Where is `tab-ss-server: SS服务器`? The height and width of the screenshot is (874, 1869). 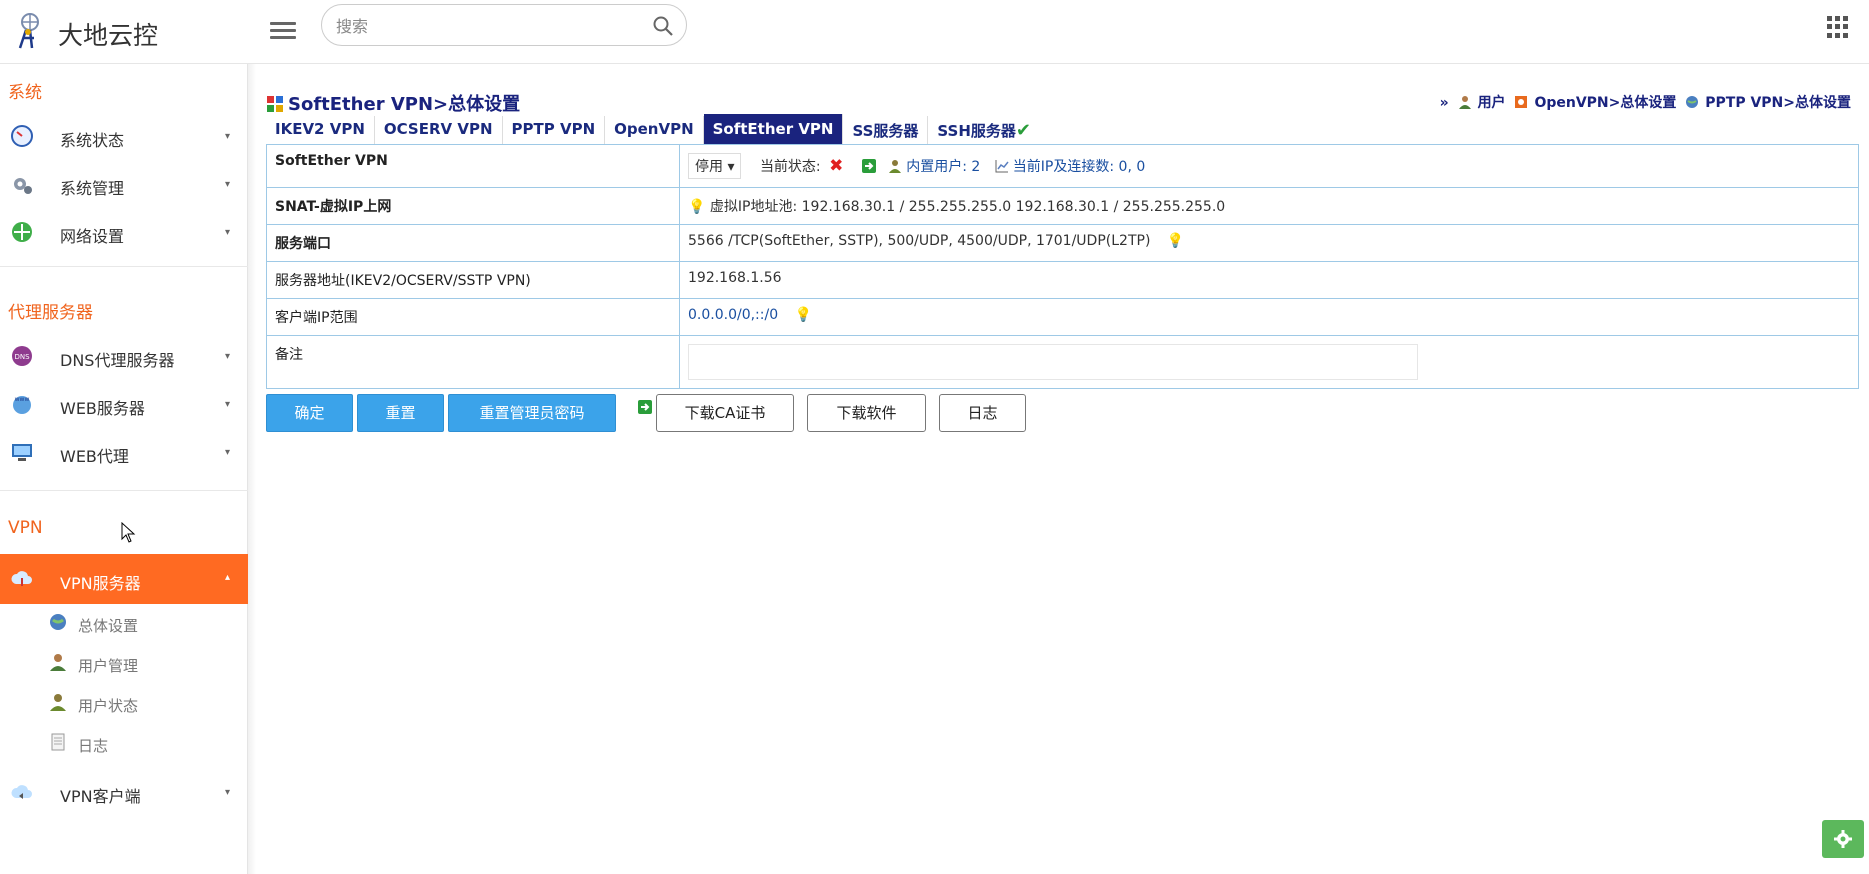 tab-ss-server: SS服务器 is located at coordinates (886, 130).